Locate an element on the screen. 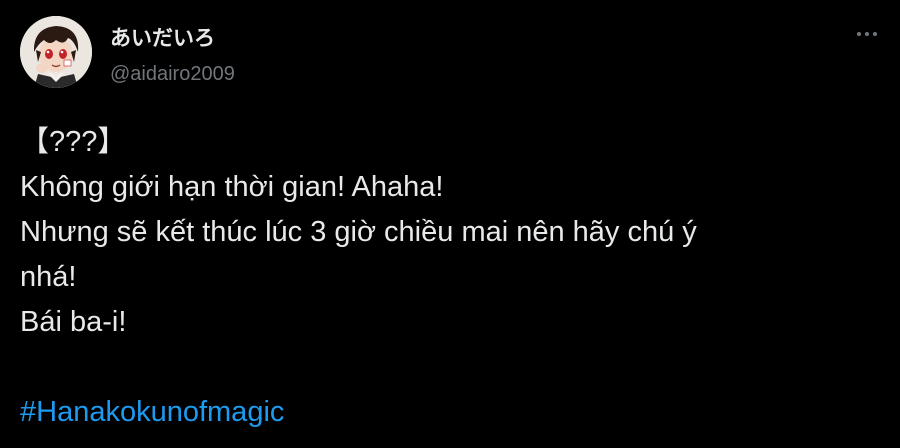 The height and width of the screenshot is (448, 900). tweet-author: あいだいろ @aidairo2009 is located at coordinates (172, 56).